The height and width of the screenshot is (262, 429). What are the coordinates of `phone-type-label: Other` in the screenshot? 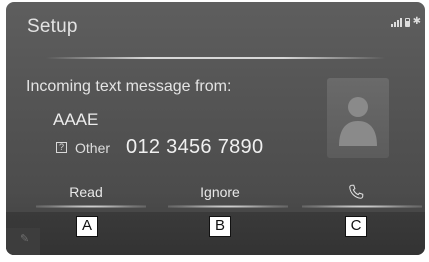 It's located at (93, 147).